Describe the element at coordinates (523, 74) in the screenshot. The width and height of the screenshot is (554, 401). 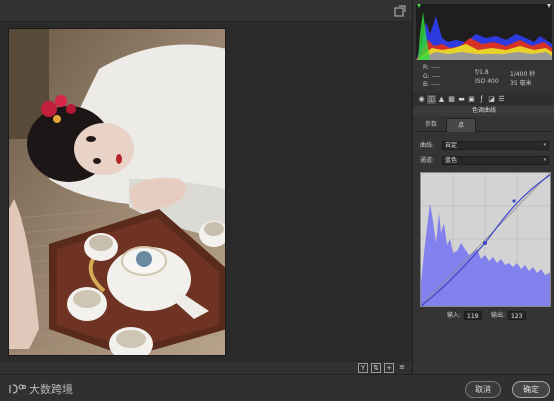
I see `shutter-value: 1/400 秒` at that location.